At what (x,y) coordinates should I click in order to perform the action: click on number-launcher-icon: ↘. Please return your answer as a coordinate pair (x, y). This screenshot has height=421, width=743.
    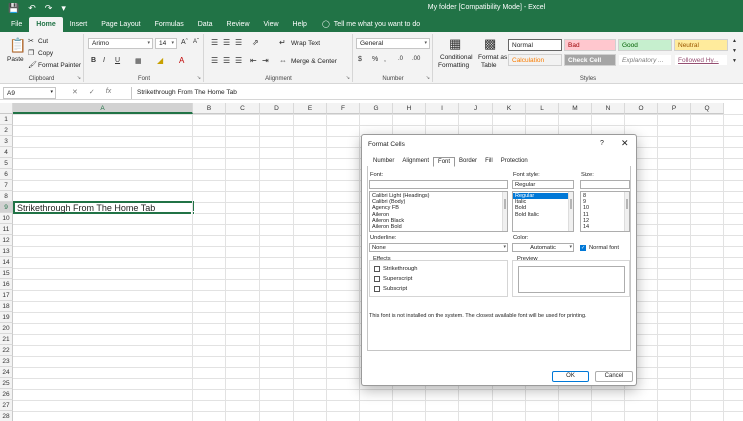
    Looking at the image, I should click on (428, 78).